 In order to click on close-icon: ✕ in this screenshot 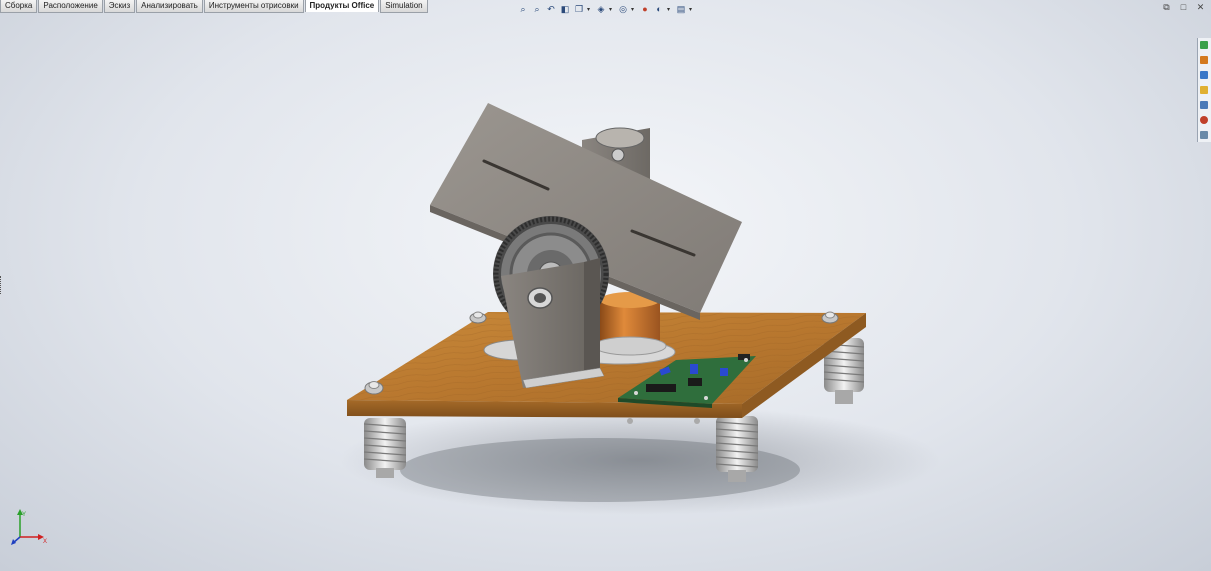, I will do `click(1200, 7)`.